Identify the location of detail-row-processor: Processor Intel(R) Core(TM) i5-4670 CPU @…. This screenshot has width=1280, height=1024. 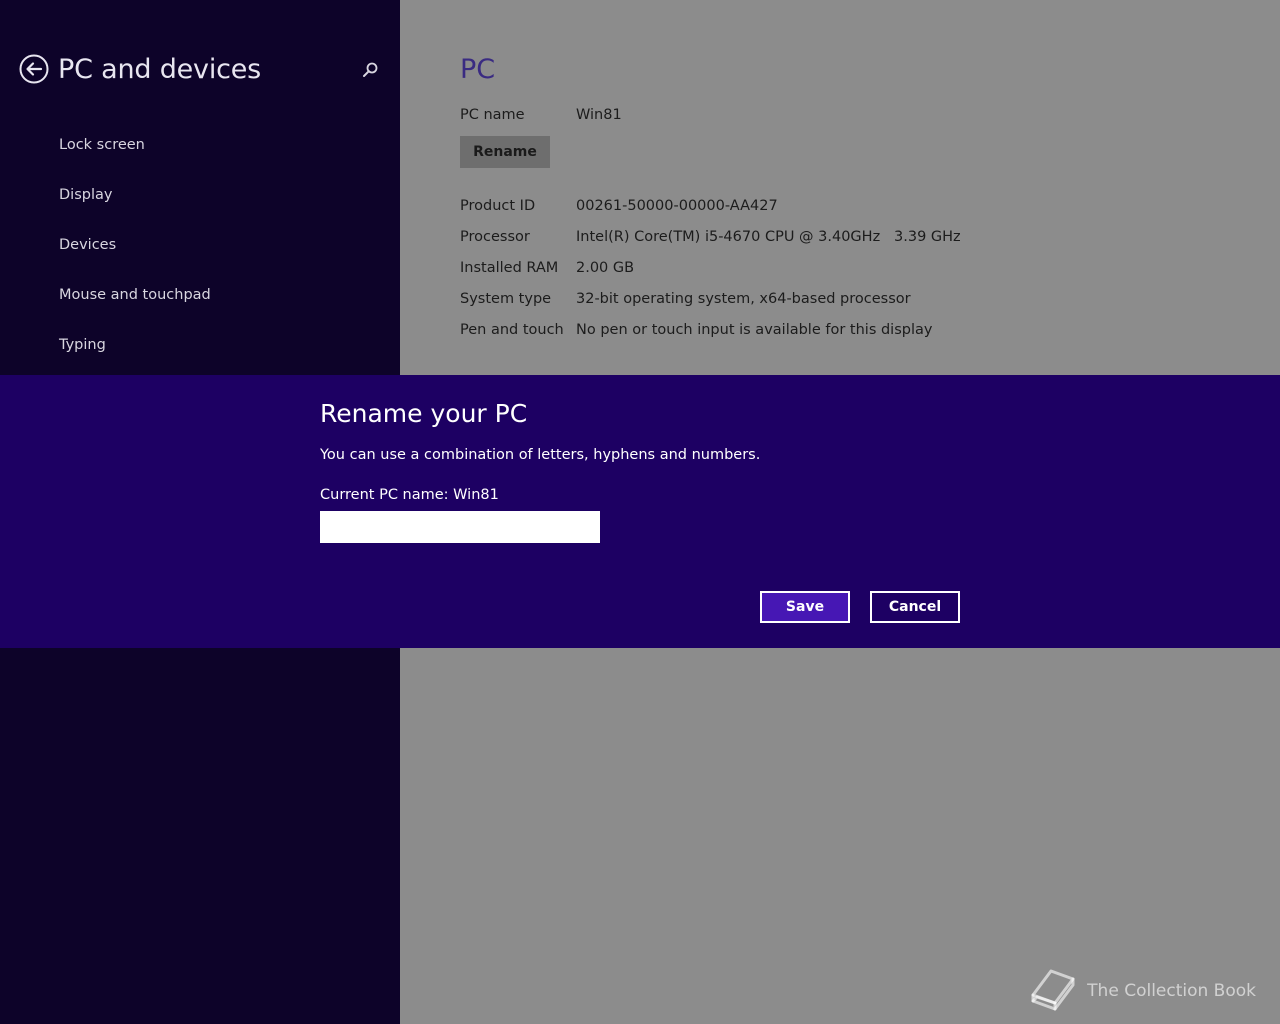
(710, 237).